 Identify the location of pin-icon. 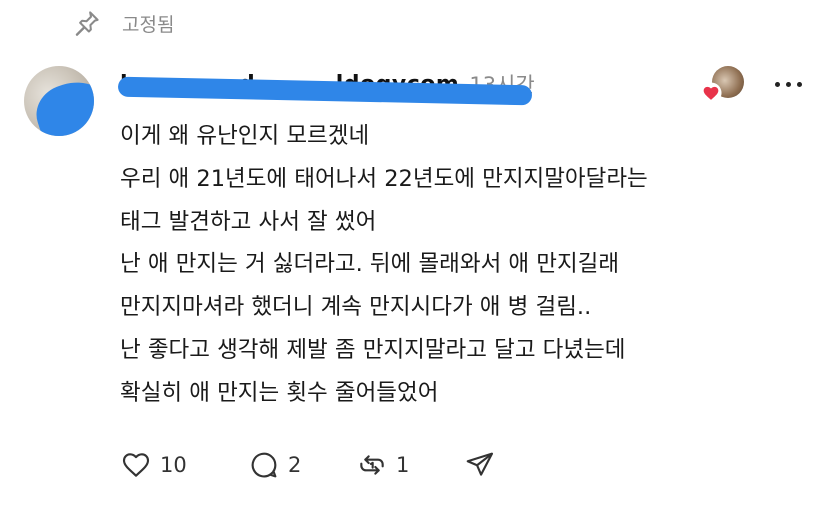
(87, 23).